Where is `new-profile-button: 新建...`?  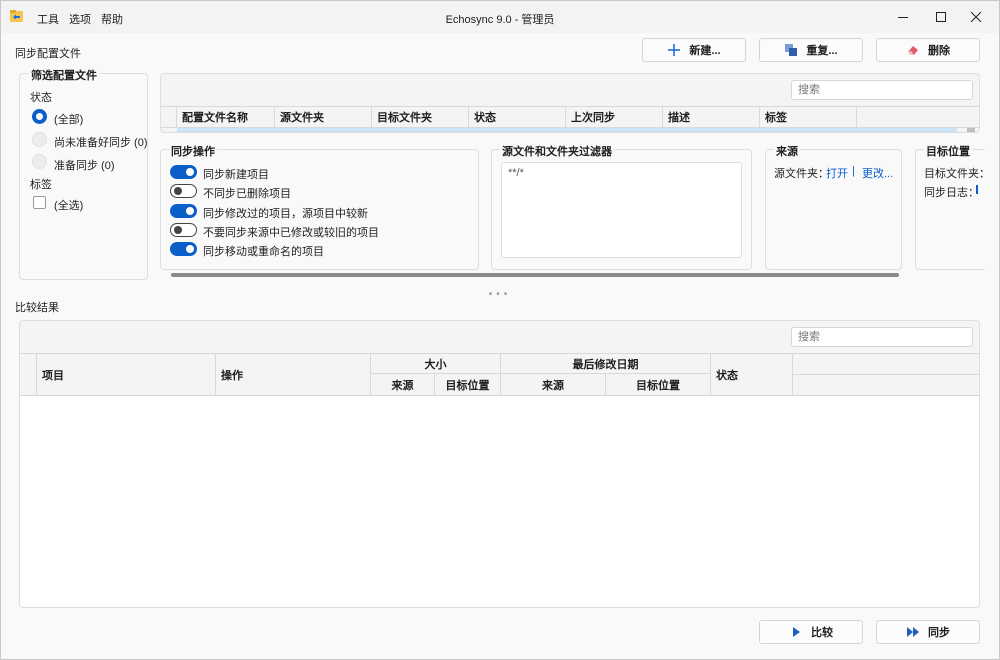
new-profile-button: 新建... is located at coordinates (694, 50).